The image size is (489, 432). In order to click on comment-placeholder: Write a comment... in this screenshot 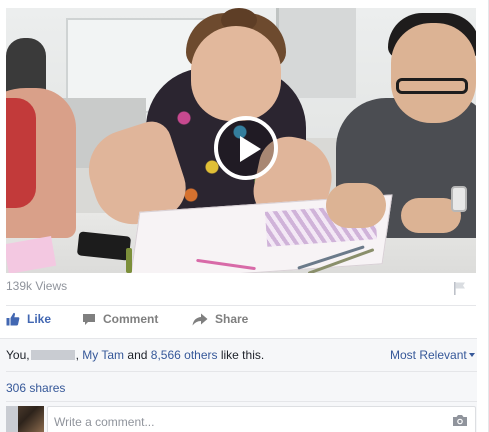, I will do `click(104, 422)`.